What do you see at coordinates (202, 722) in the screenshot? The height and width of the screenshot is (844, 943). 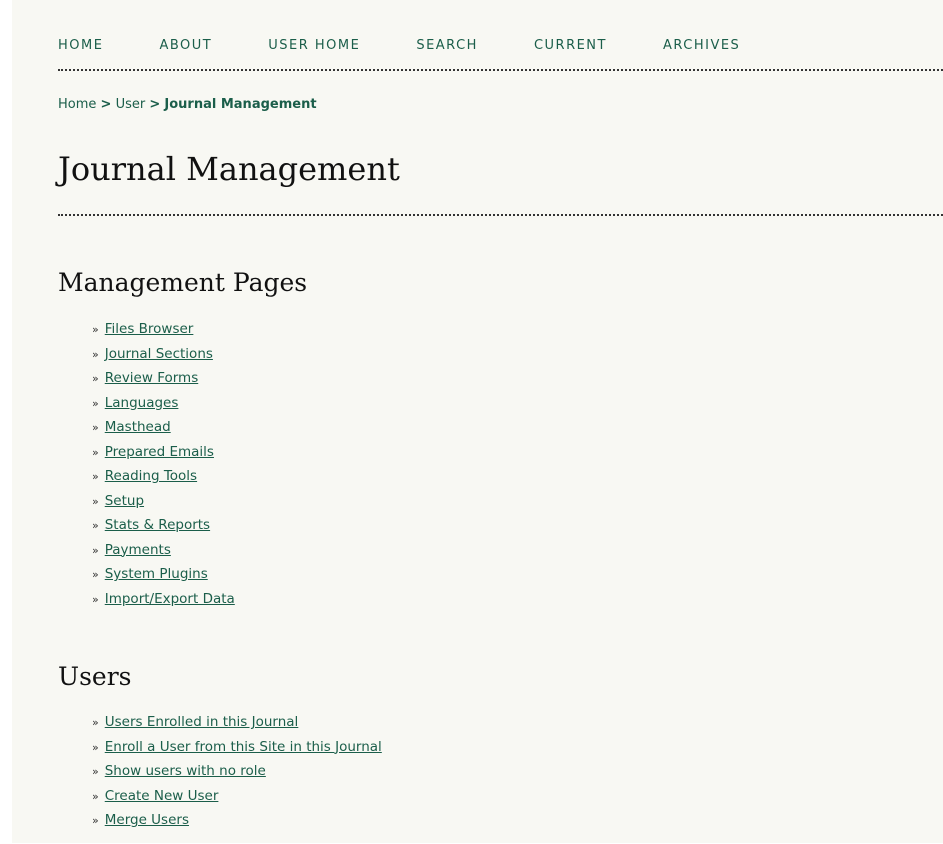 I see `users-enrolled-link: Users Enrolled in this Journal` at bounding box center [202, 722].